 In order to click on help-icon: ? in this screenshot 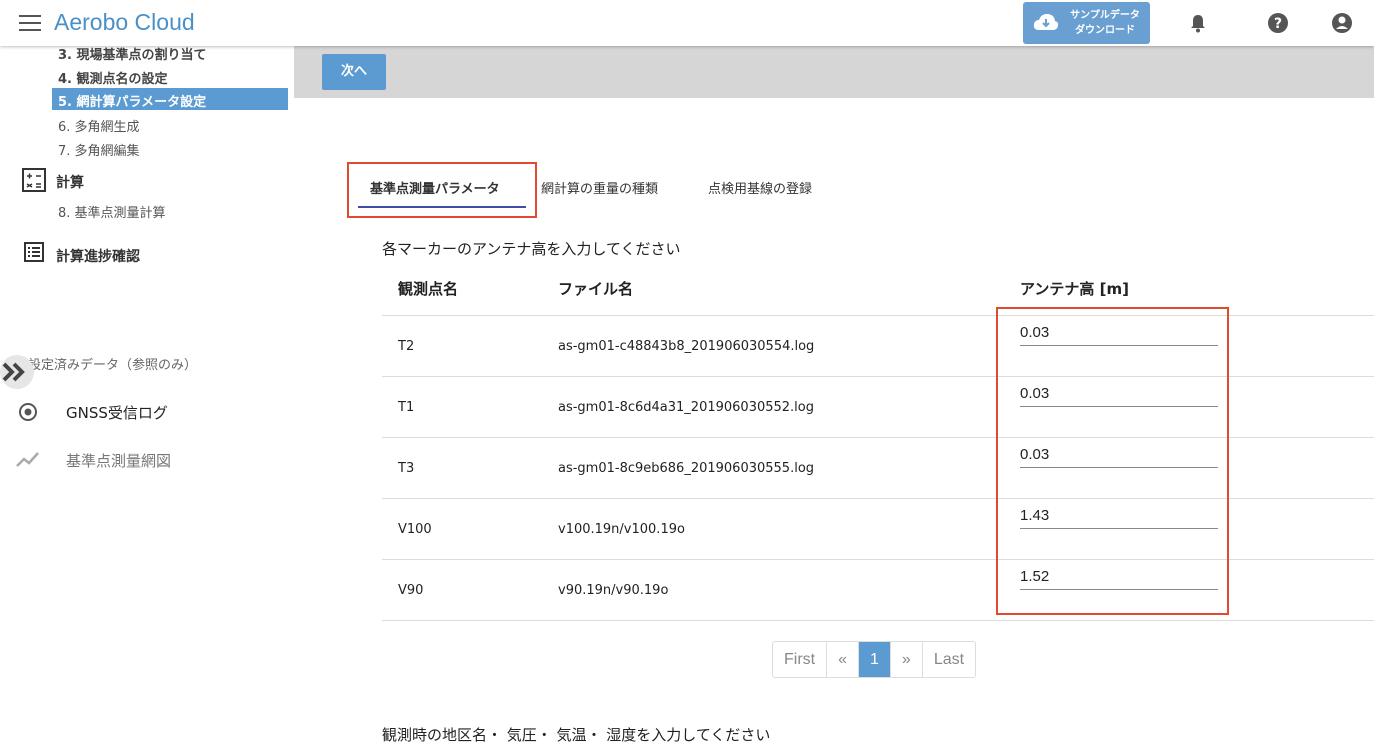, I will do `click(1278, 23)`.